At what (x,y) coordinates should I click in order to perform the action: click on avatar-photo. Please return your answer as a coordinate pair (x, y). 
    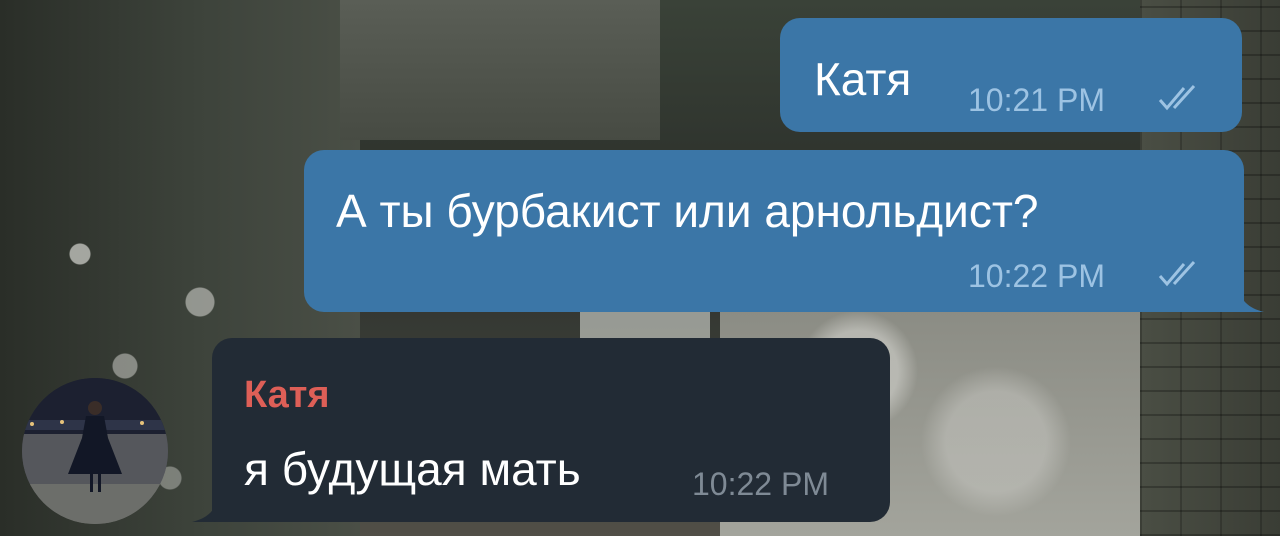
    Looking at the image, I should click on (95, 451).